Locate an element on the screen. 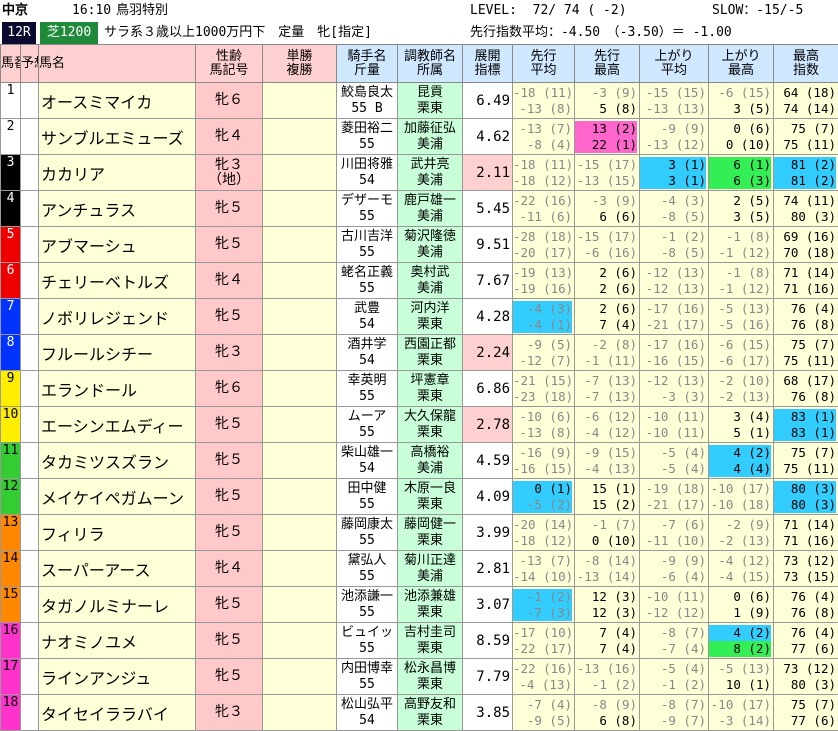 The image size is (838, 731). agari-avg-value: -15 (15) is located at coordinates (673, 93).